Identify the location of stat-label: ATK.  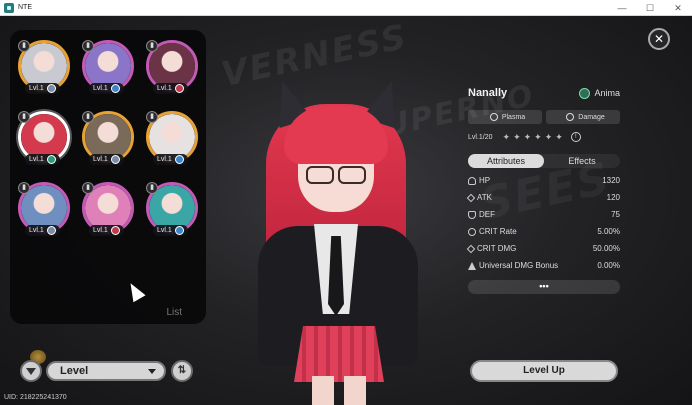
(484, 197).